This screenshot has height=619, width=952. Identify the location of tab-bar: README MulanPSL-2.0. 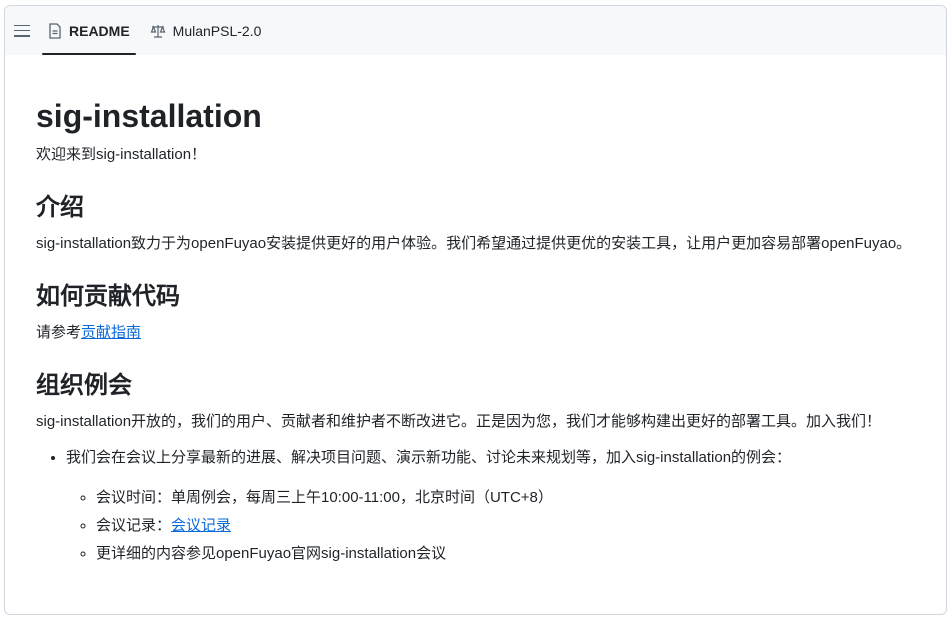
(475, 30).